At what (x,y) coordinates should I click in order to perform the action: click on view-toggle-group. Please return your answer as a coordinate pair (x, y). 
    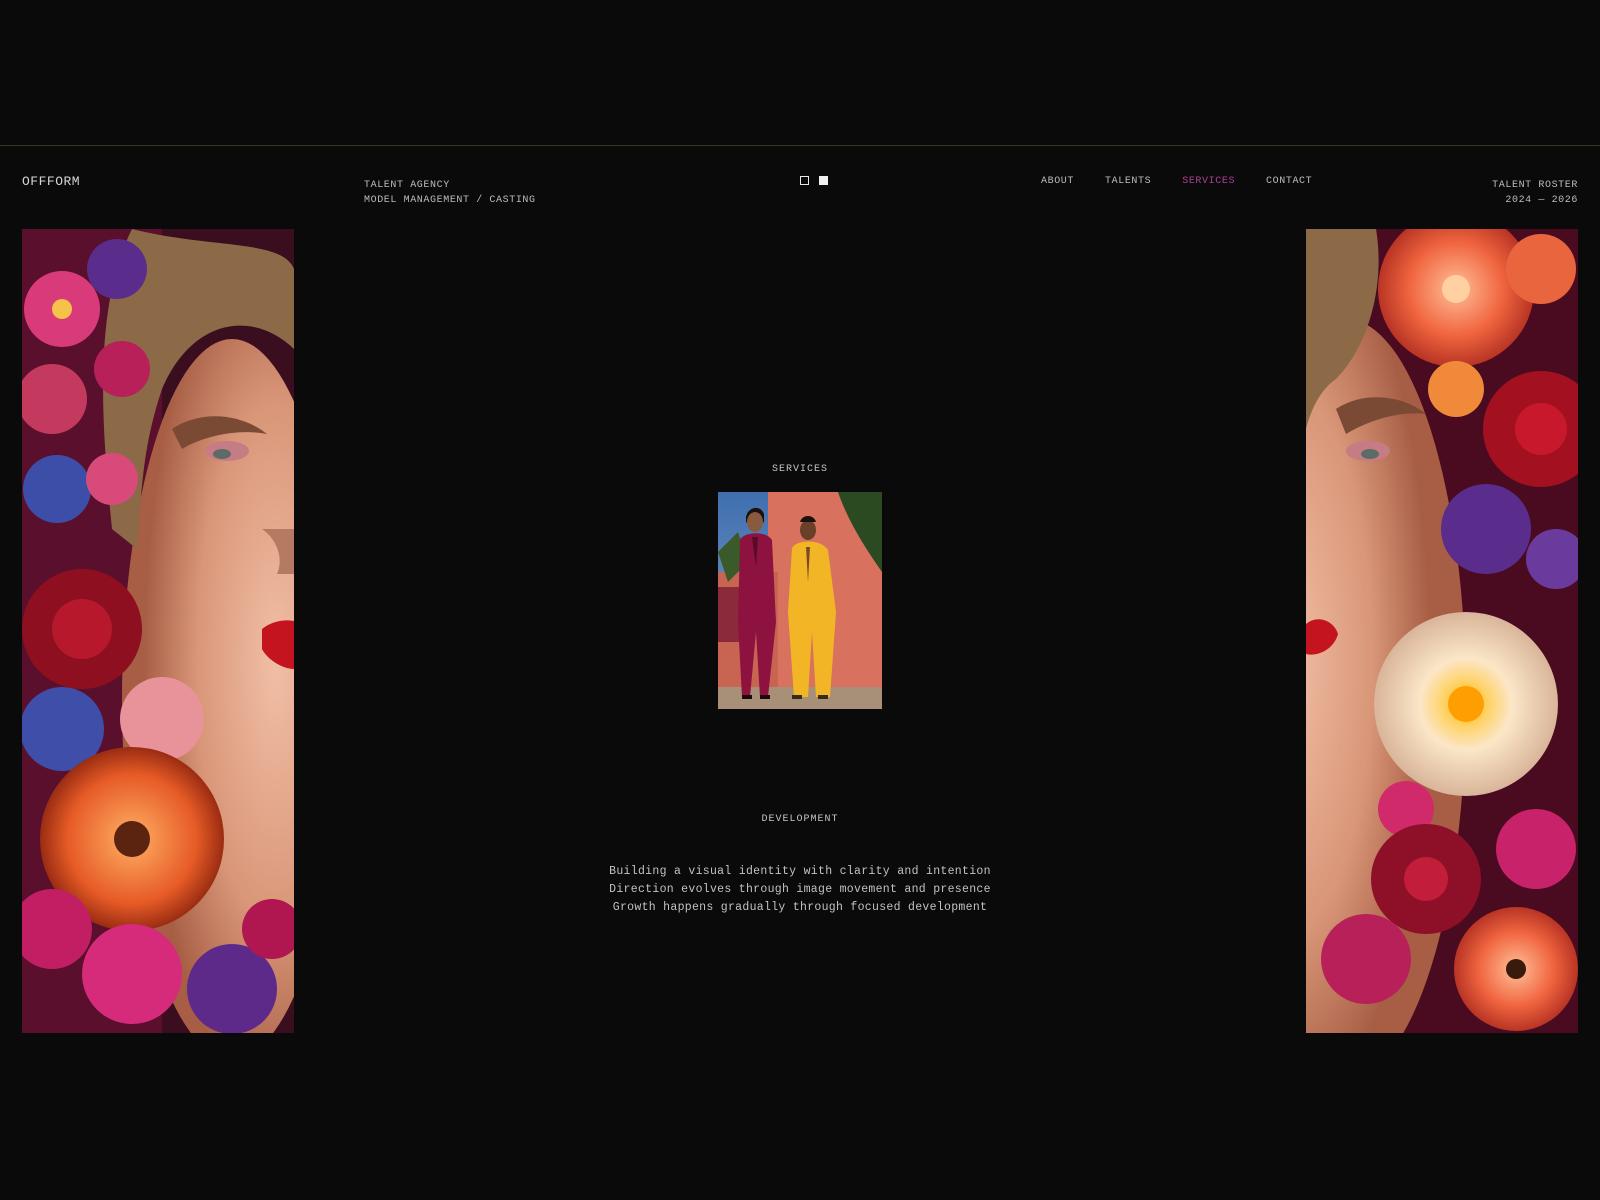
    Looking at the image, I should click on (814, 180).